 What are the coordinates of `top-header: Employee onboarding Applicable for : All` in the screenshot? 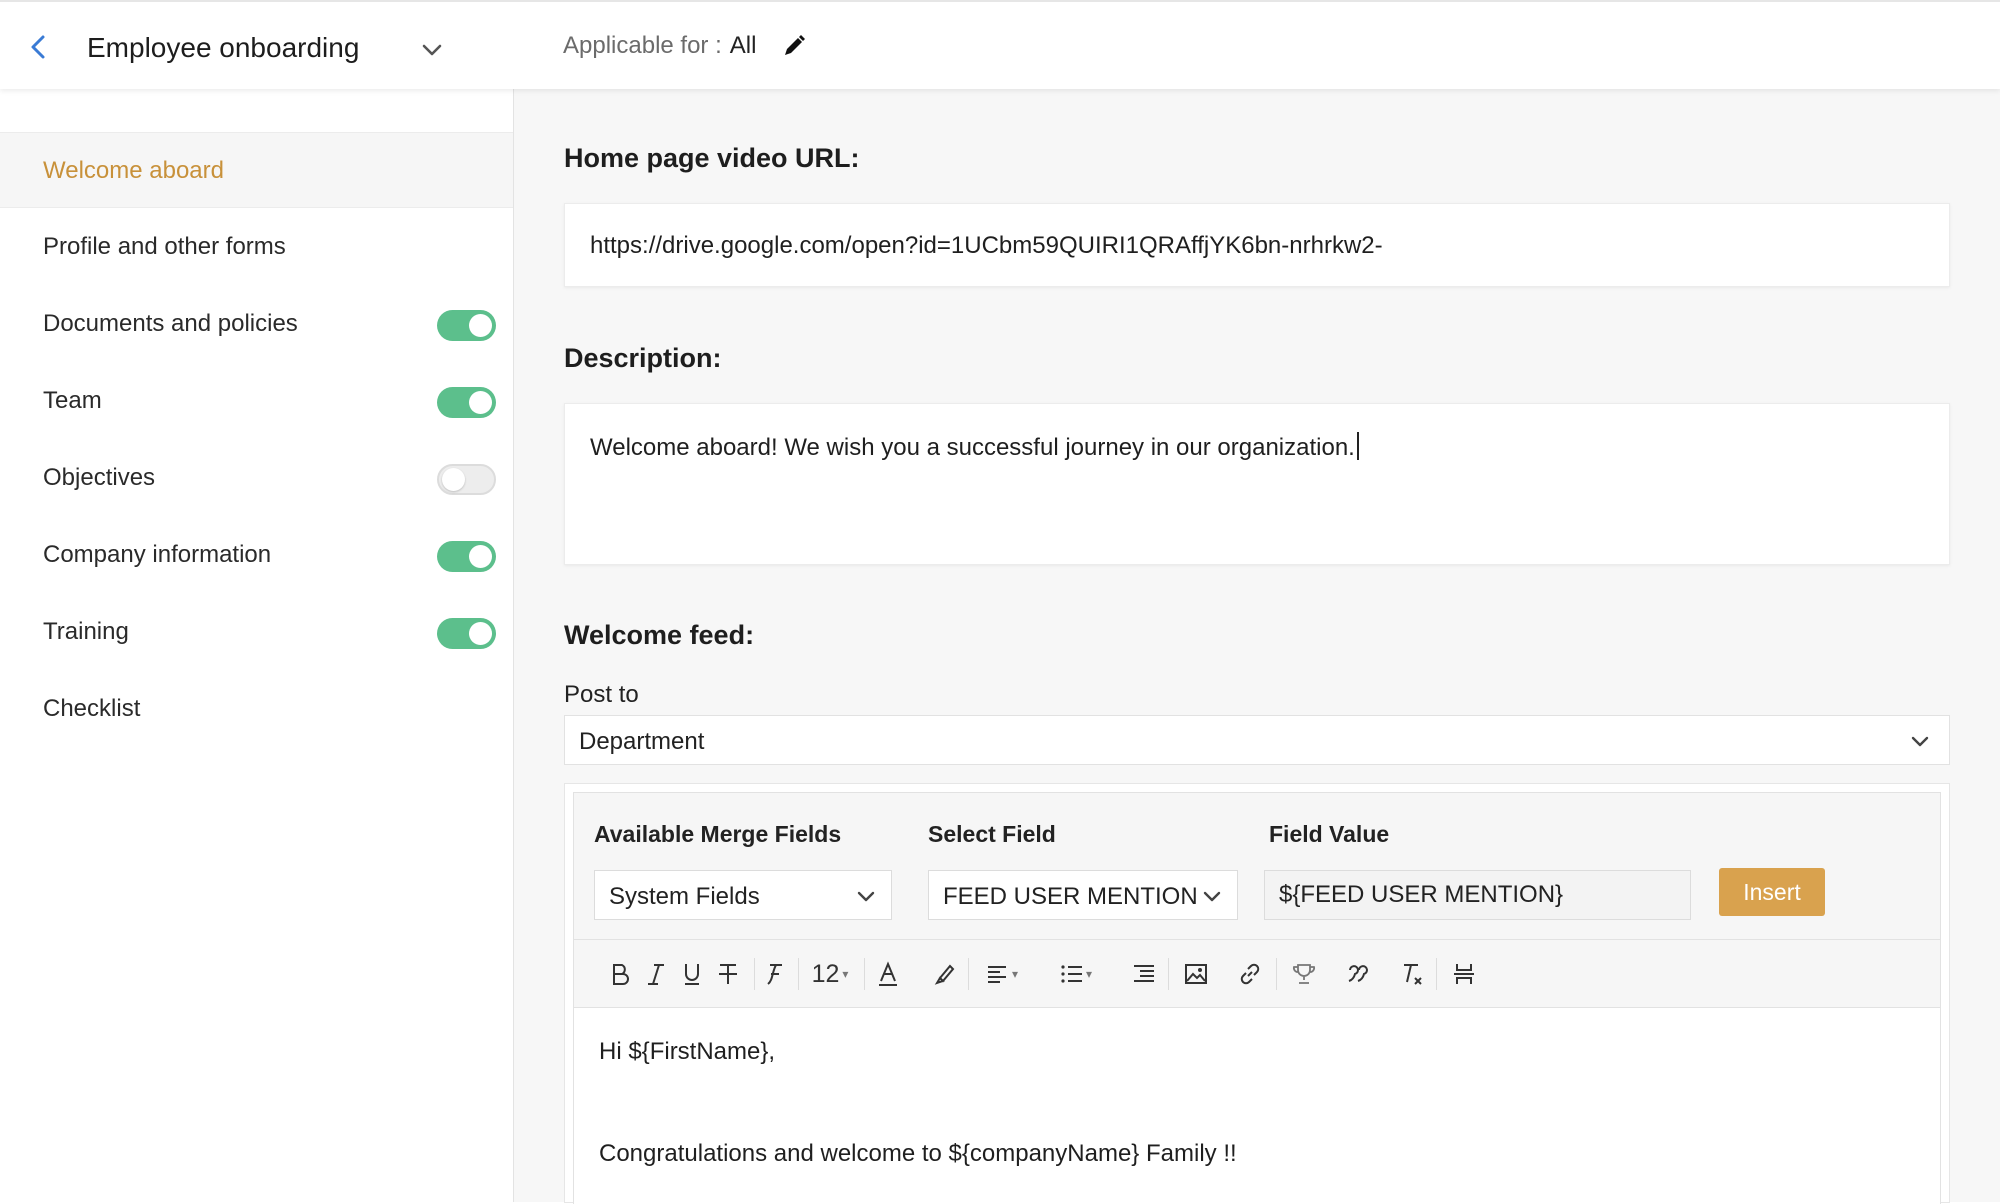 It's located at (1000, 44).